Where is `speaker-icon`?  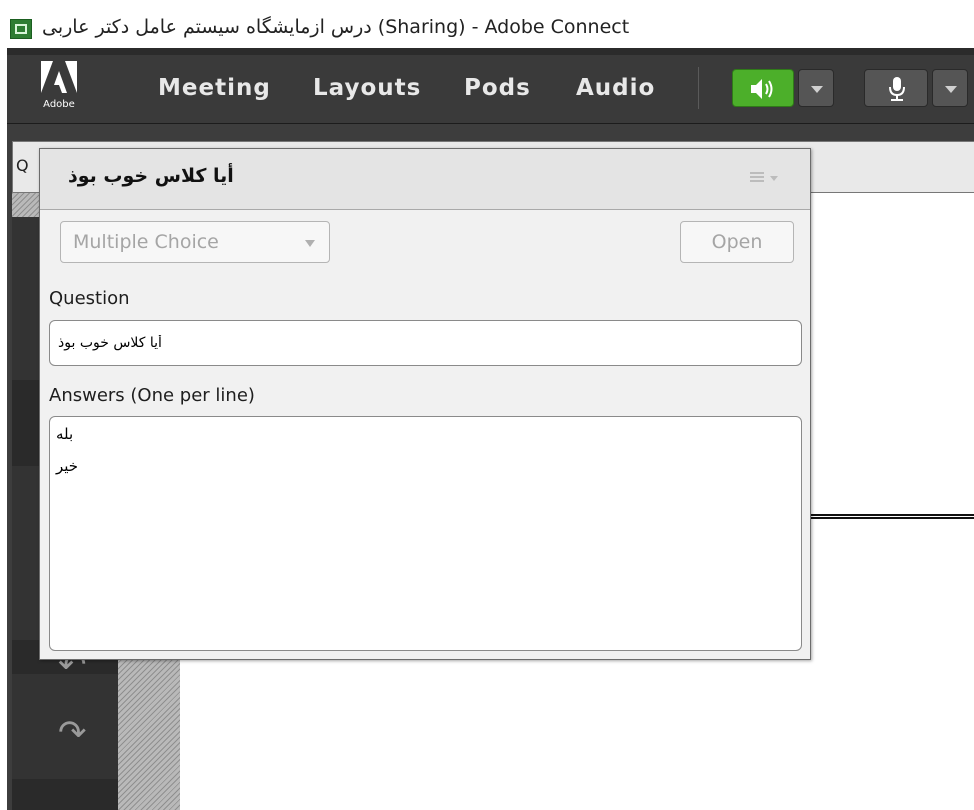
speaker-icon is located at coordinates (762, 89).